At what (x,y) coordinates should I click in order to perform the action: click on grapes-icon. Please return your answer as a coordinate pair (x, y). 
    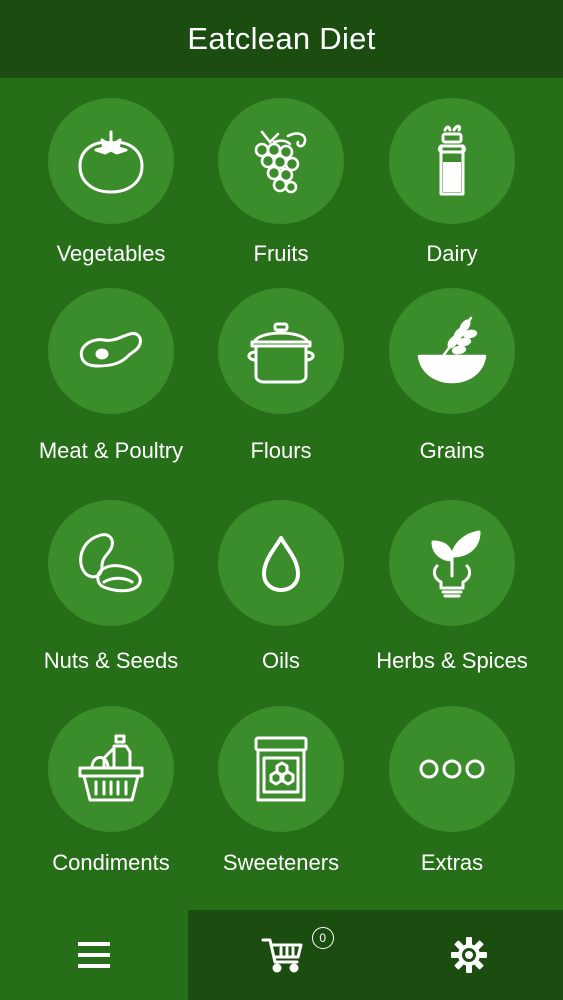
    Looking at the image, I should click on (280, 162).